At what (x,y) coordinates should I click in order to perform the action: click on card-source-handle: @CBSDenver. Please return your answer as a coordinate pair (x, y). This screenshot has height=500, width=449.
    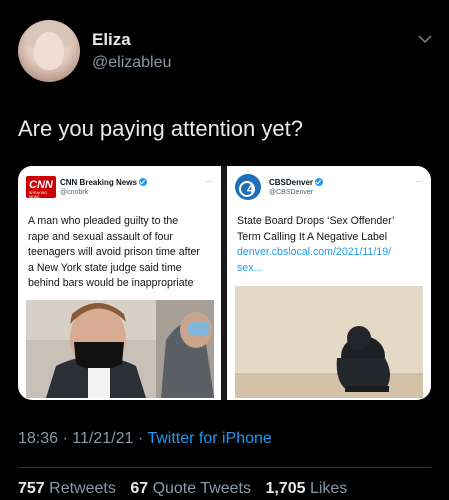
    Looking at the image, I should click on (291, 192).